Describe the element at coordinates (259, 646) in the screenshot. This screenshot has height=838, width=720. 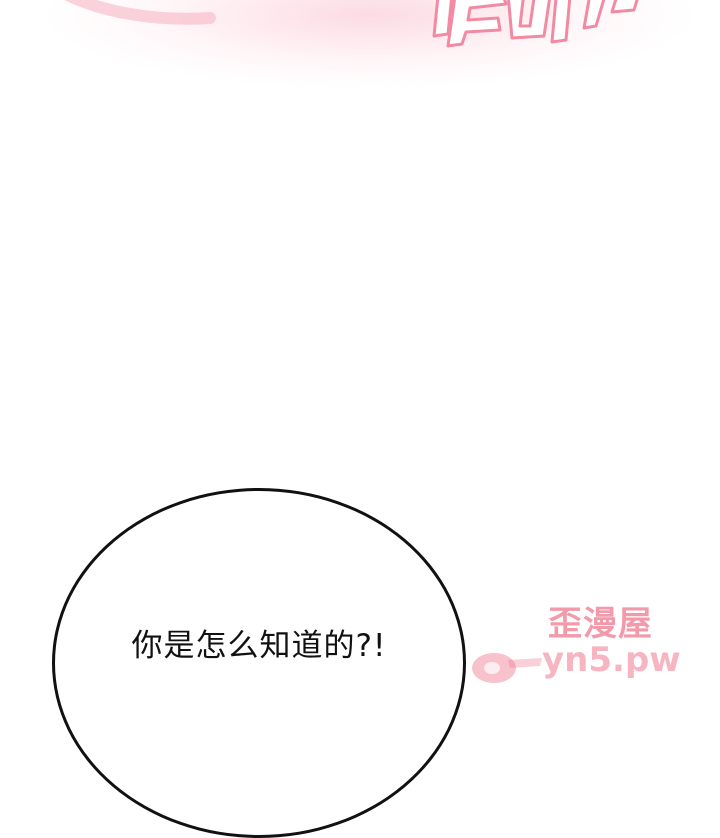
I see `speech-bubble-text: 你是怎么知道的?!` at that location.